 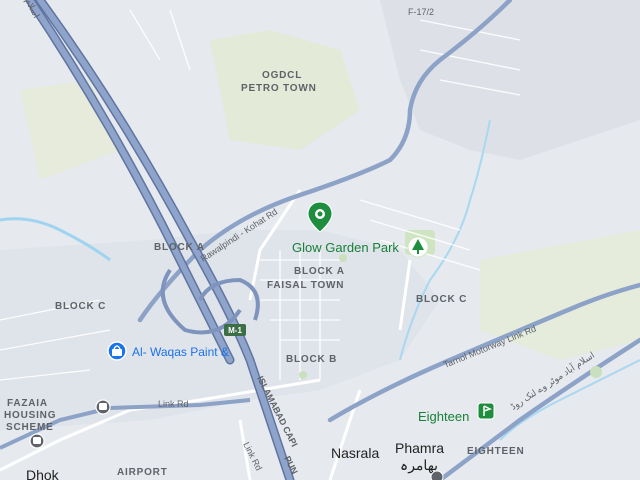 I want to click on park-tree-icon, so click(x=418, y=247).